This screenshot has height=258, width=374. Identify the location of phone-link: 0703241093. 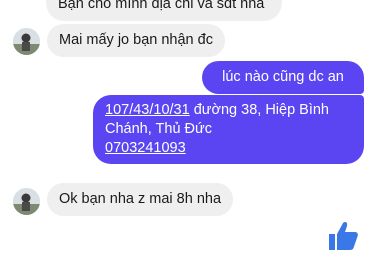
(228, 148).